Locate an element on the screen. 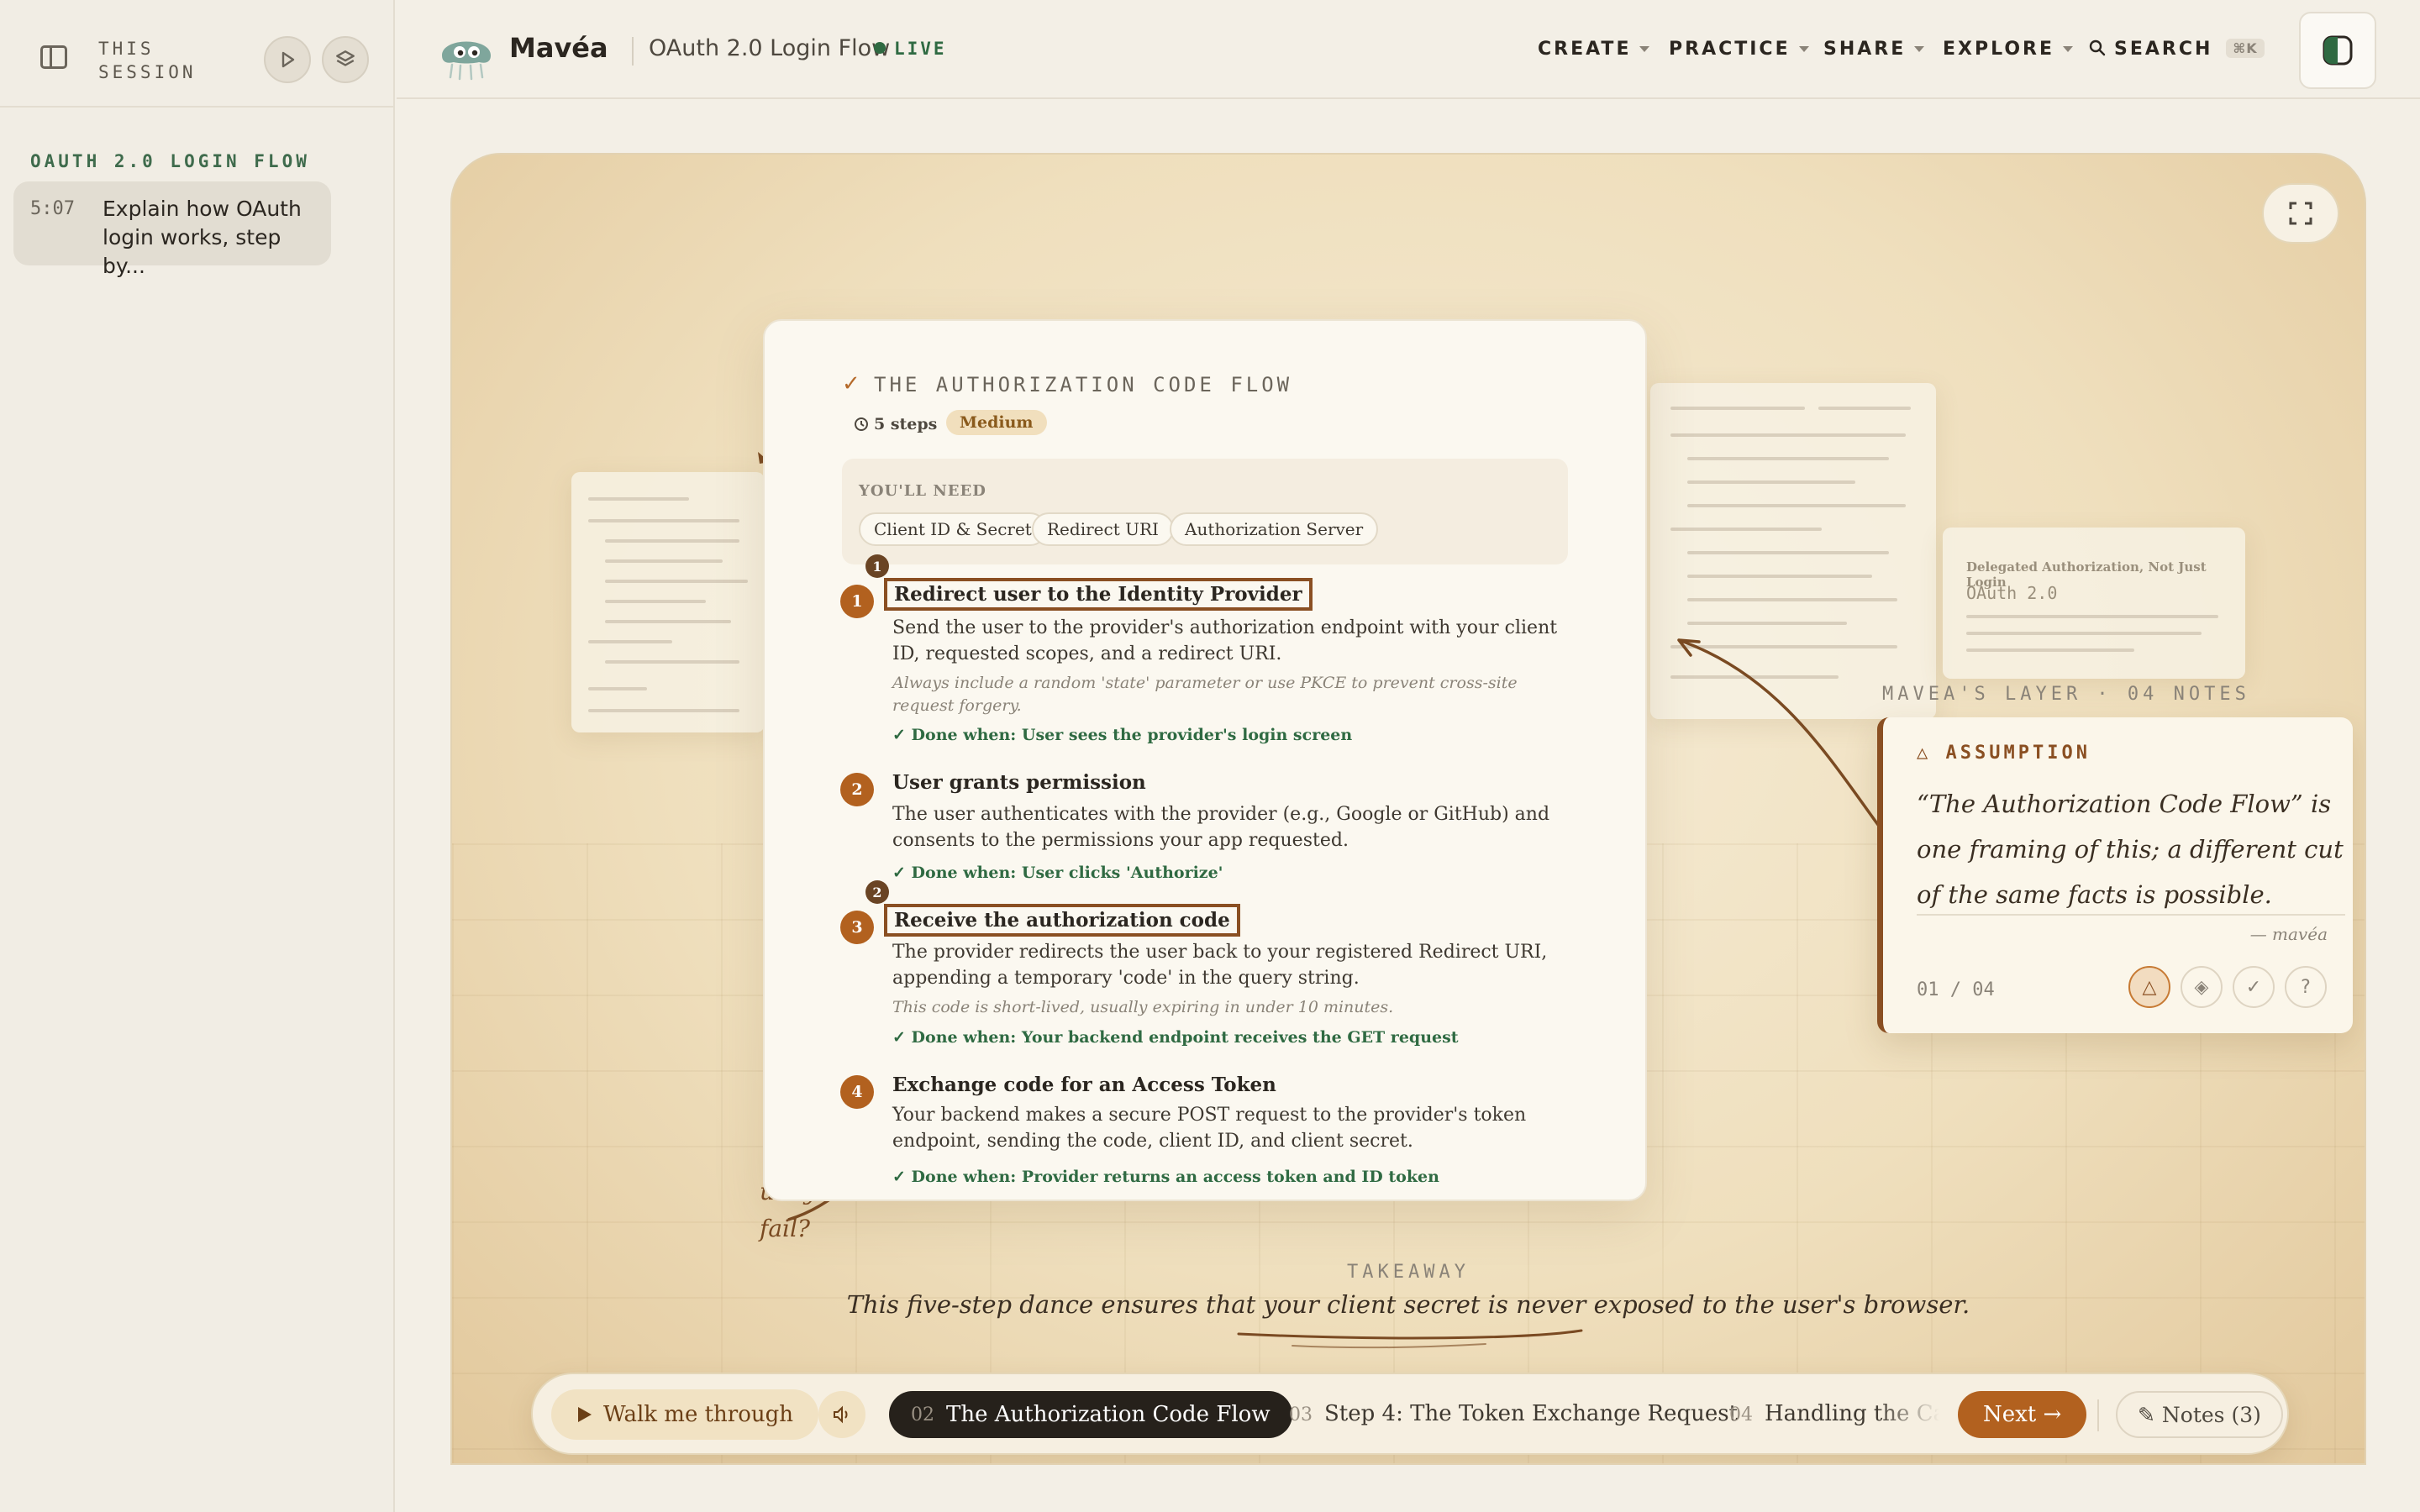  chapter-tab: 03 Step 4: The Token Exchange Request is located at coordinates (1513, 1413).